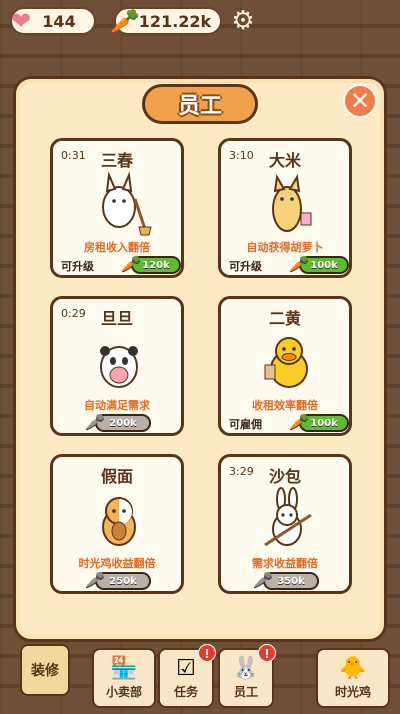  I want to click on close-icon: ✕, so click(360, 101).